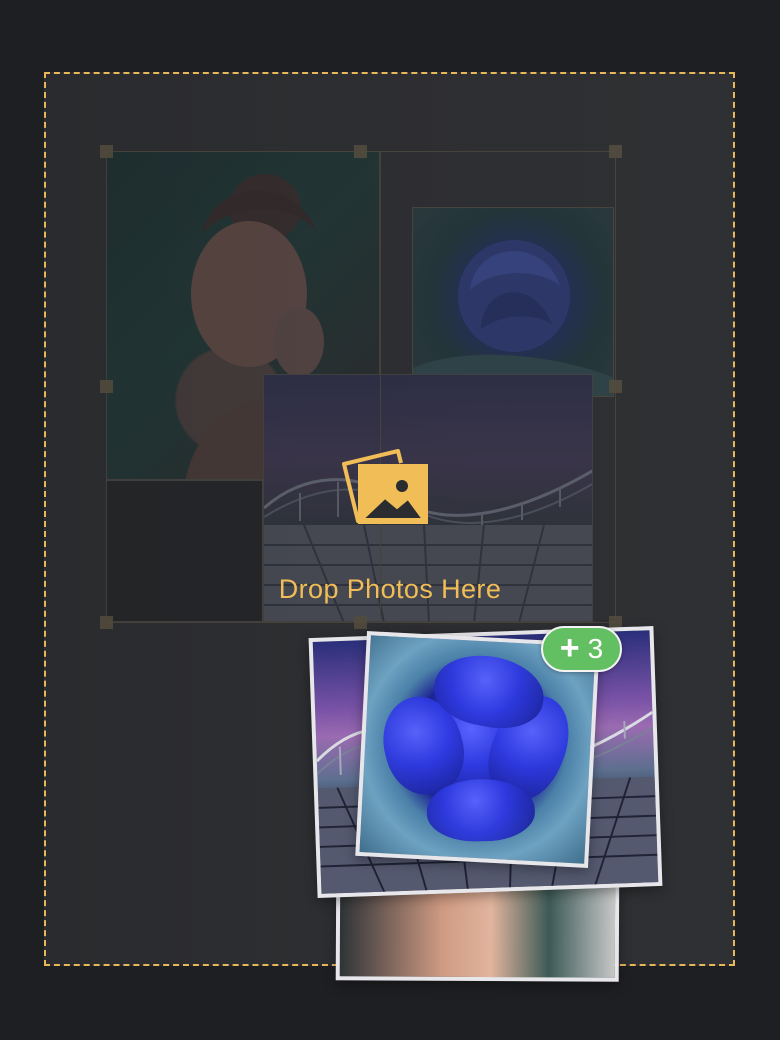 Image resolution: width=780 pixels, height=1040 pixels. What do you see at coordinates (390, 531) in the screenshot?
I see `drop-instructions: Drop Photos Here` at bounding box center [390, 531].